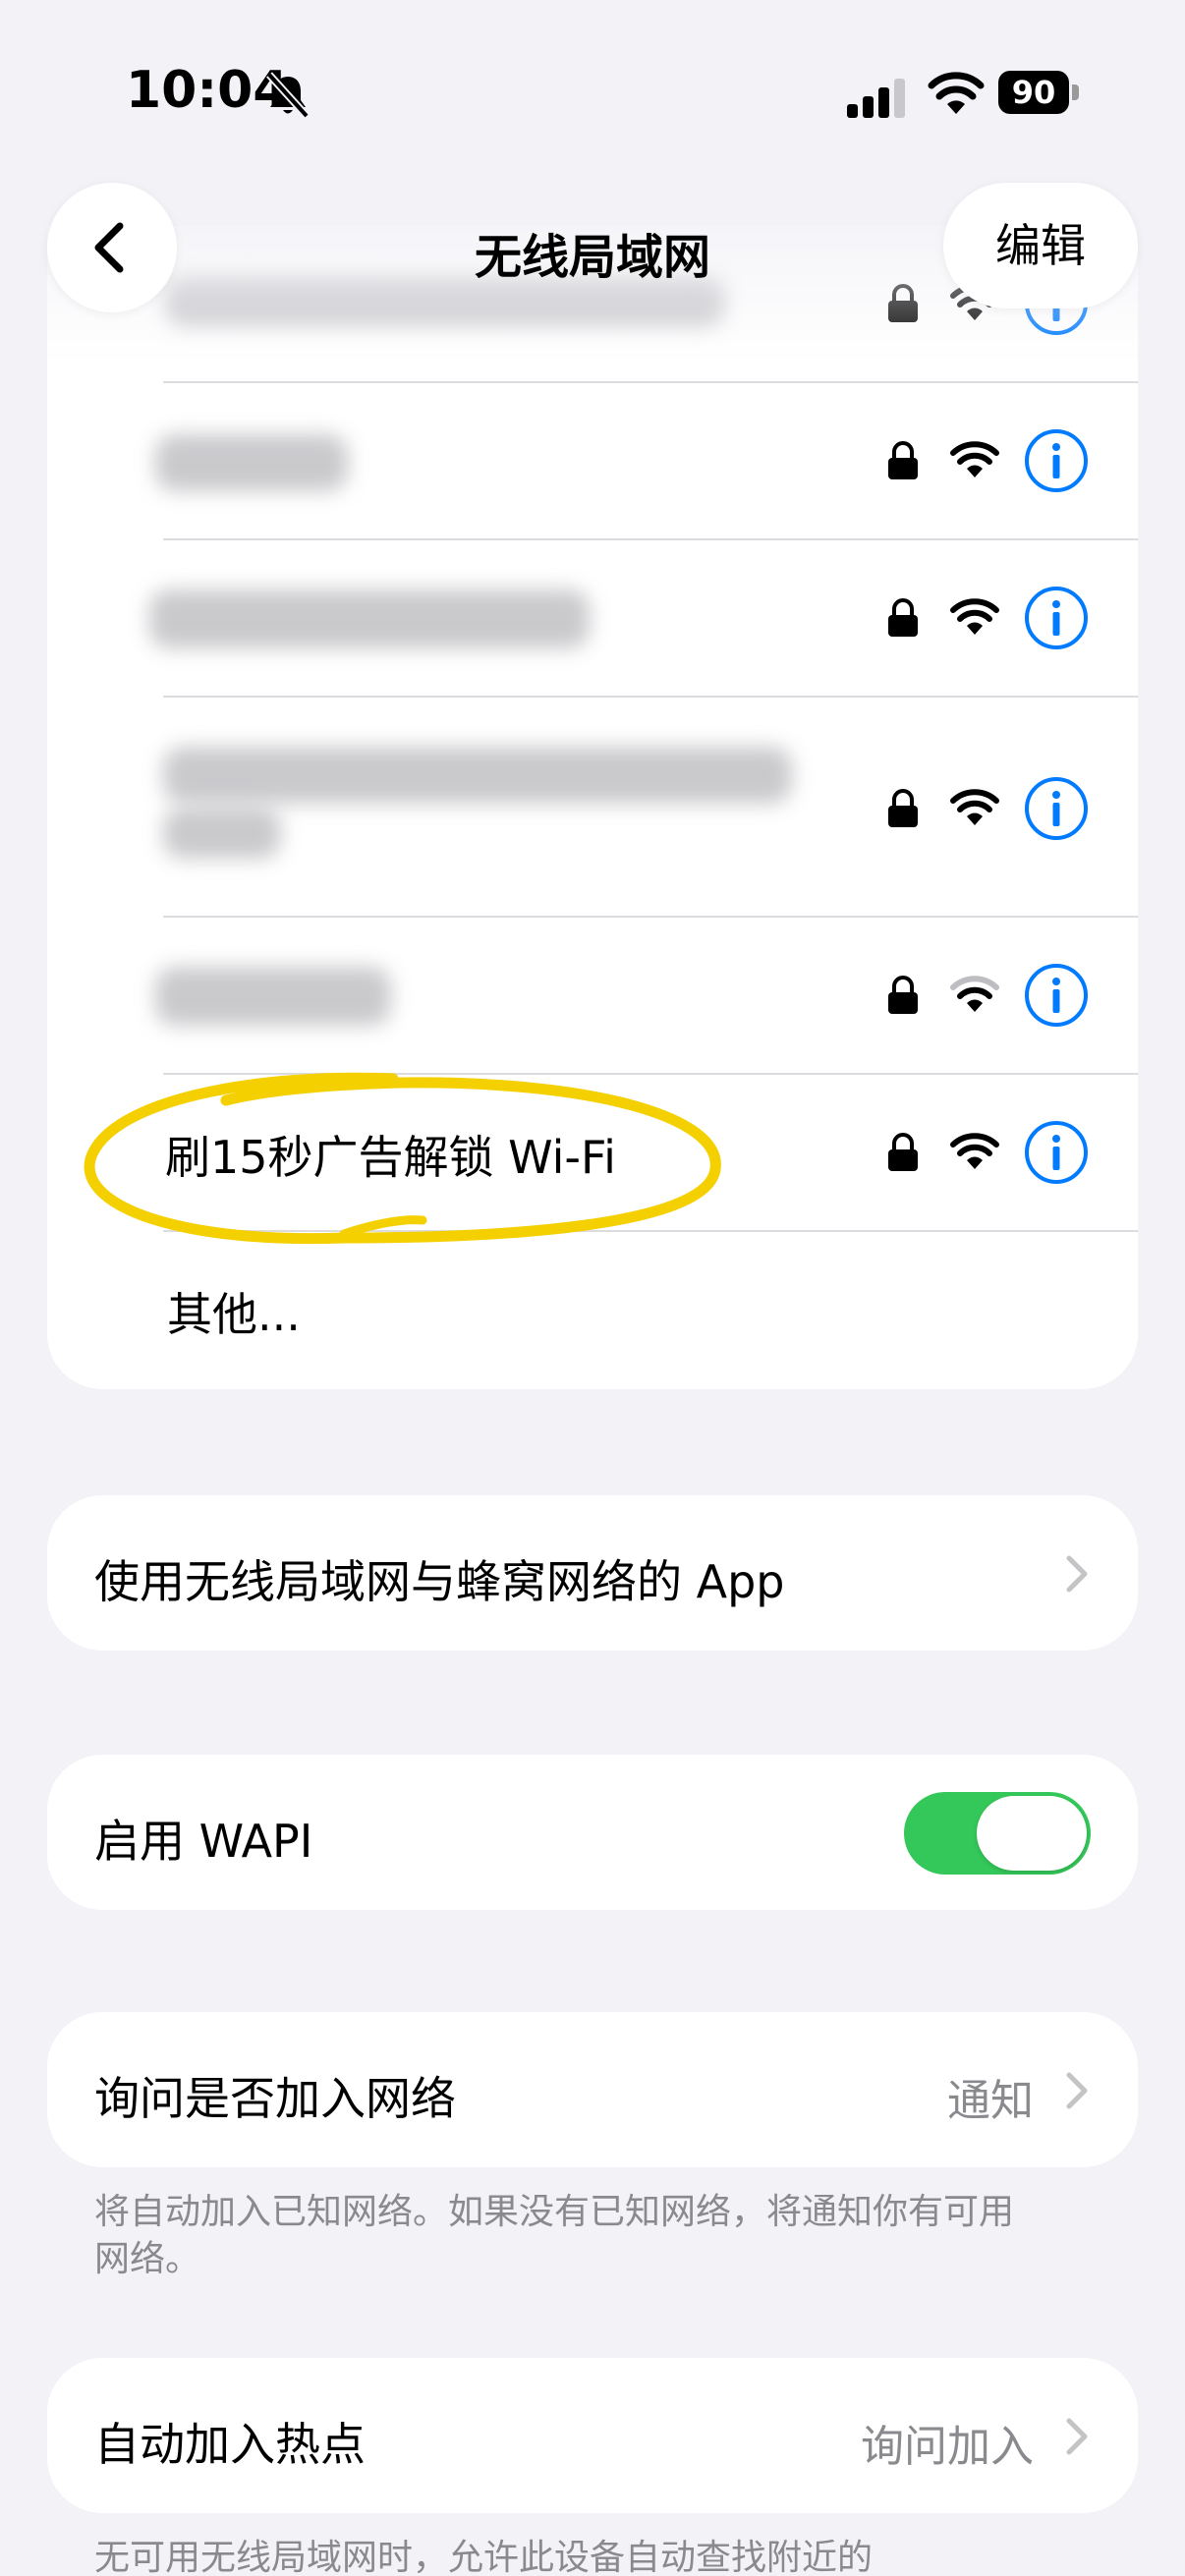  Describe the element at coordinates (948, 2447) in the screenshot. I see `auto-join-hotspot-value: 询问加入` at that location.